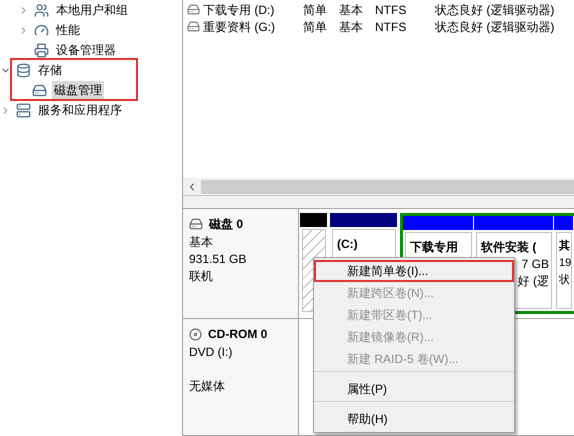 This screenshot has height=436, width=574. I want to click on server-icon, so click(23, 110).